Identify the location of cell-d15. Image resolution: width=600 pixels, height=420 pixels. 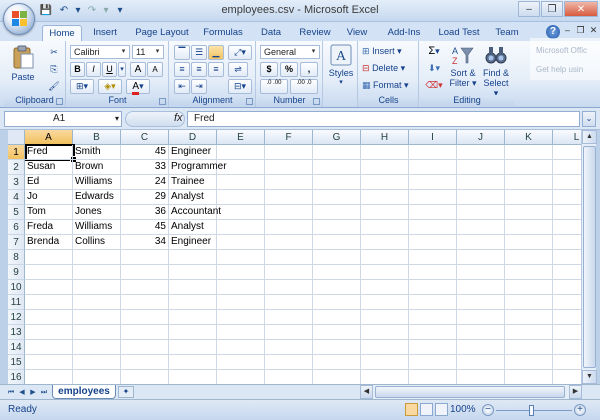
(193, 362).